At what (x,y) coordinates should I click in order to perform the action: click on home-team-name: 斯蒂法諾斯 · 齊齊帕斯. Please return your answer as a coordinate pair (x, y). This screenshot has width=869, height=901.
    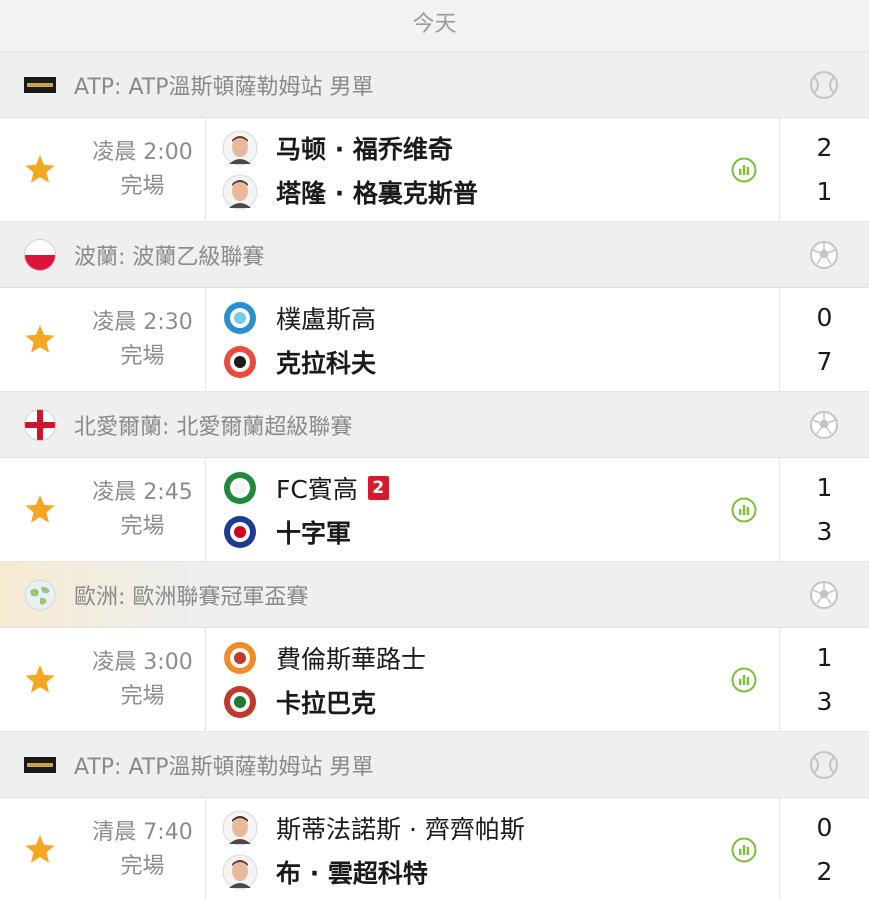
    Looking at the image, I should click on (400, 829).